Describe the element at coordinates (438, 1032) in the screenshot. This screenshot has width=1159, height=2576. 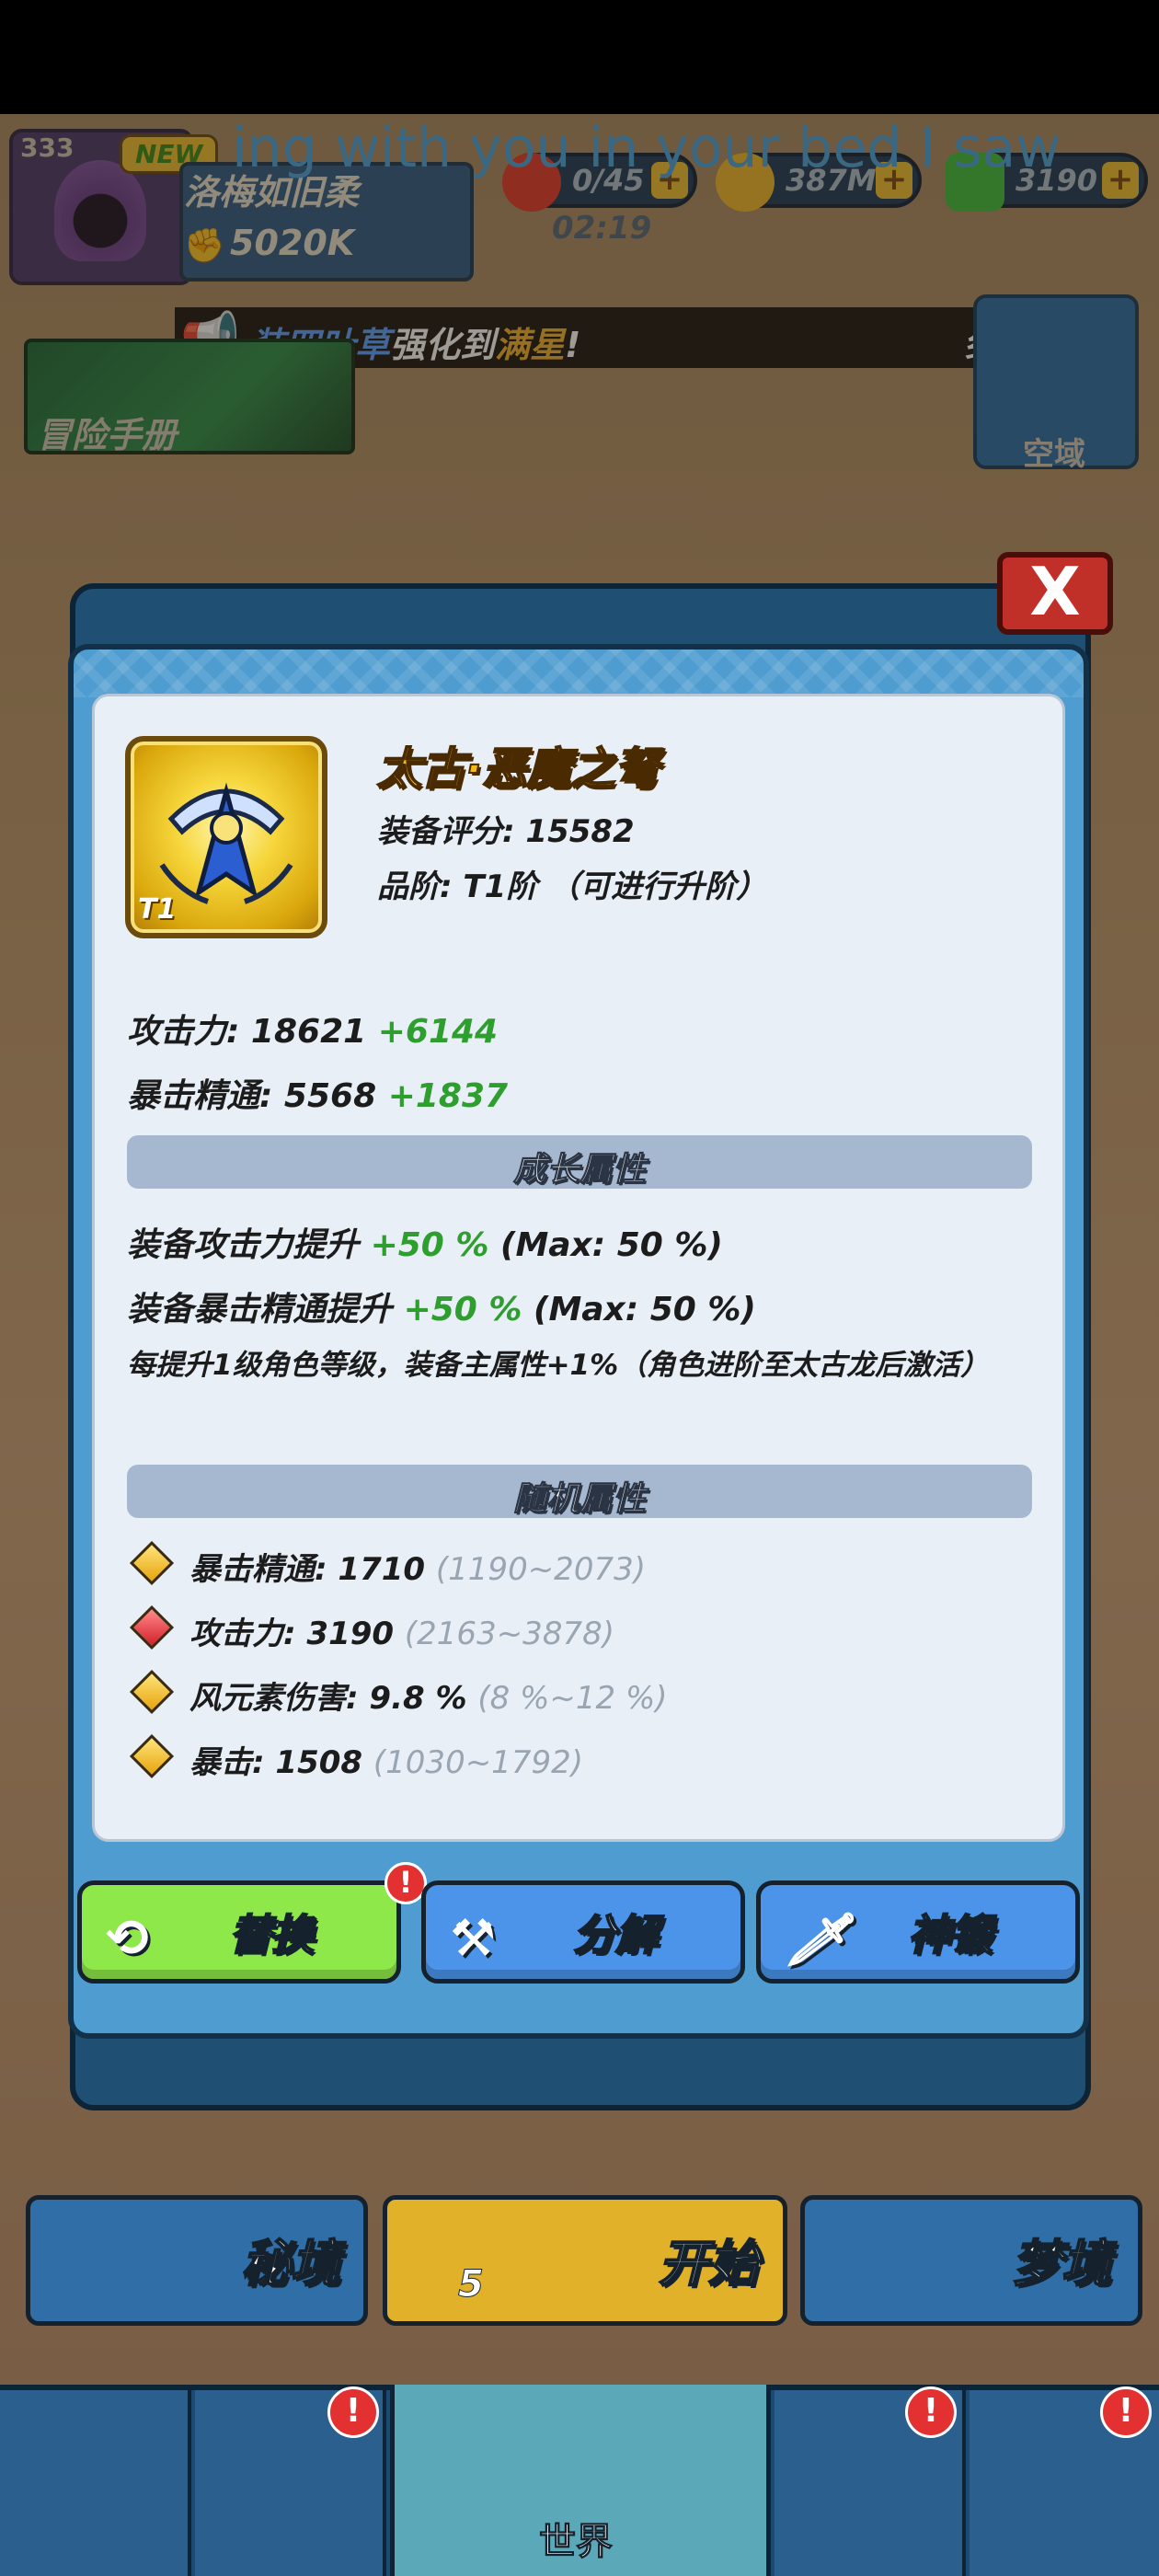
I see `stat-attack-bonus: +6144` at that location.